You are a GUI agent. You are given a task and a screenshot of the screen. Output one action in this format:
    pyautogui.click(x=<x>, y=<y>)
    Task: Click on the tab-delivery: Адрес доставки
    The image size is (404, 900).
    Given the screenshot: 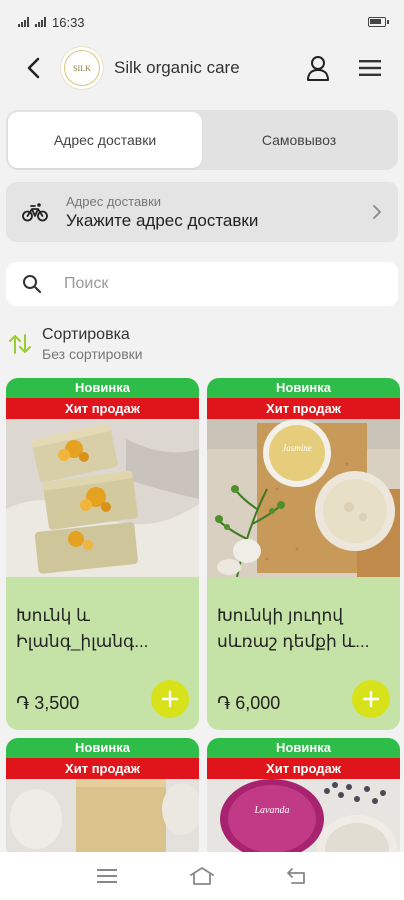 What is the action you would take?
    pyautogui.click(x=105, y=140)
    